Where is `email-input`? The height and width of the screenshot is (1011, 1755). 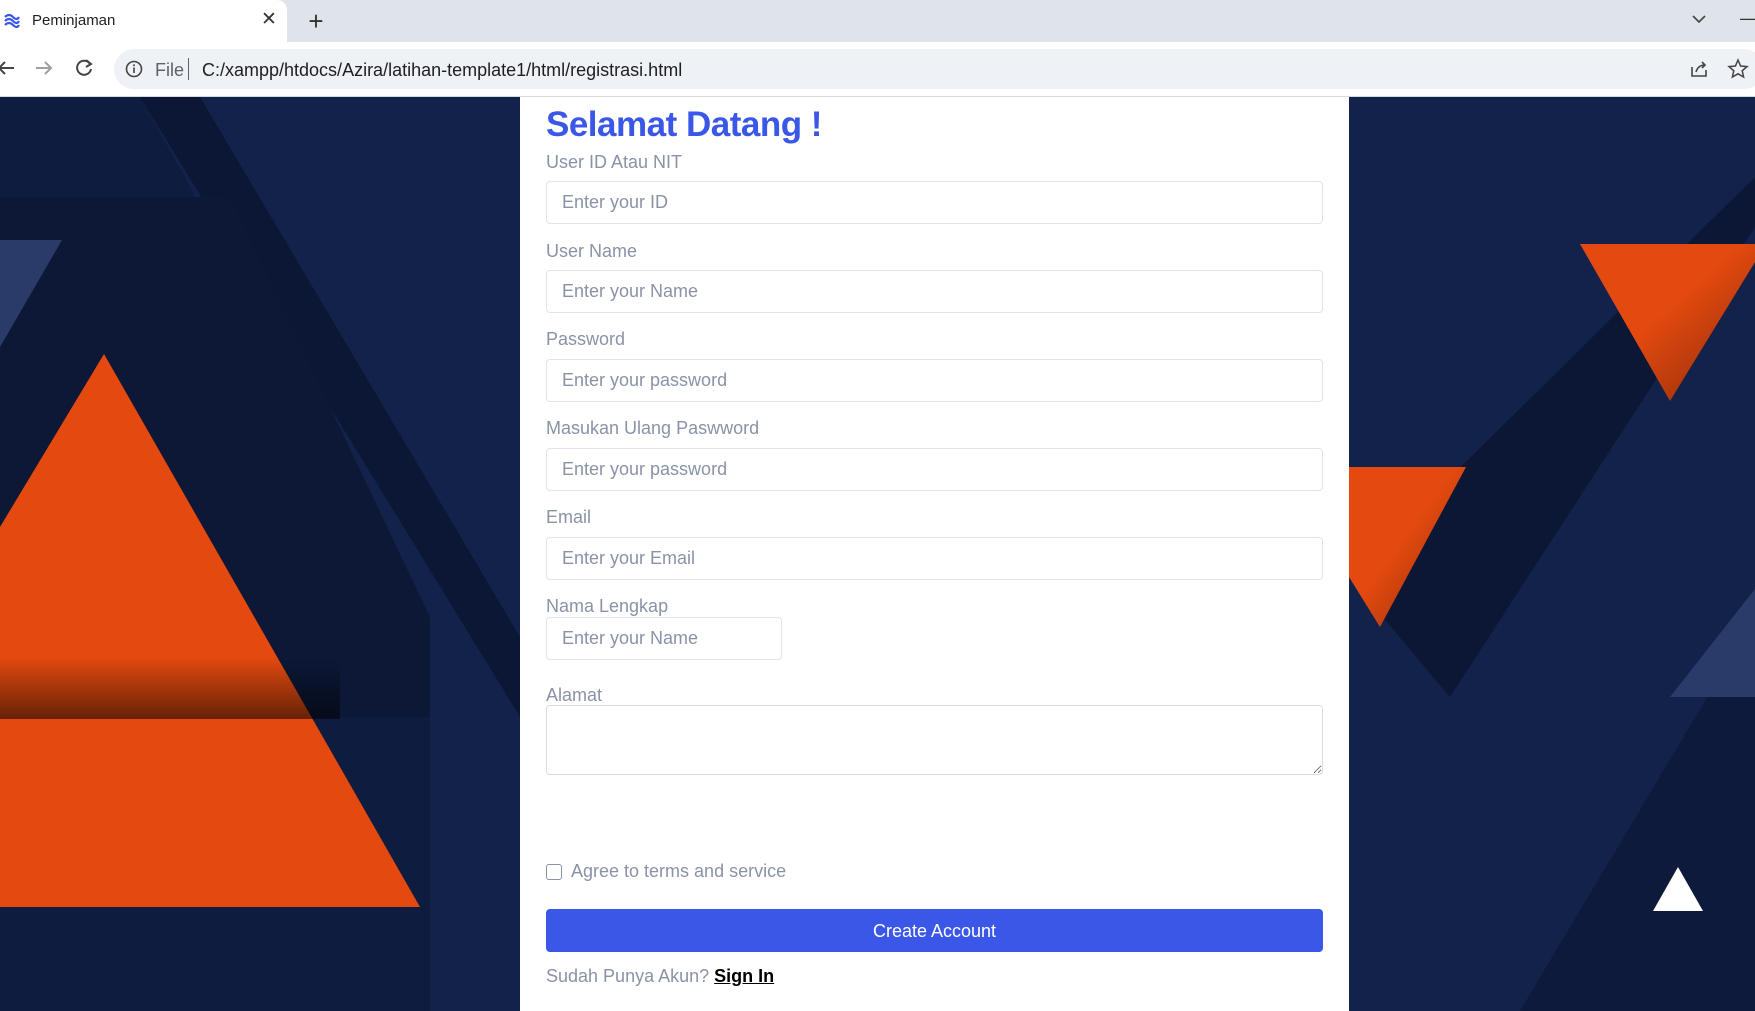 email-input is located at coordinates (934, 558).